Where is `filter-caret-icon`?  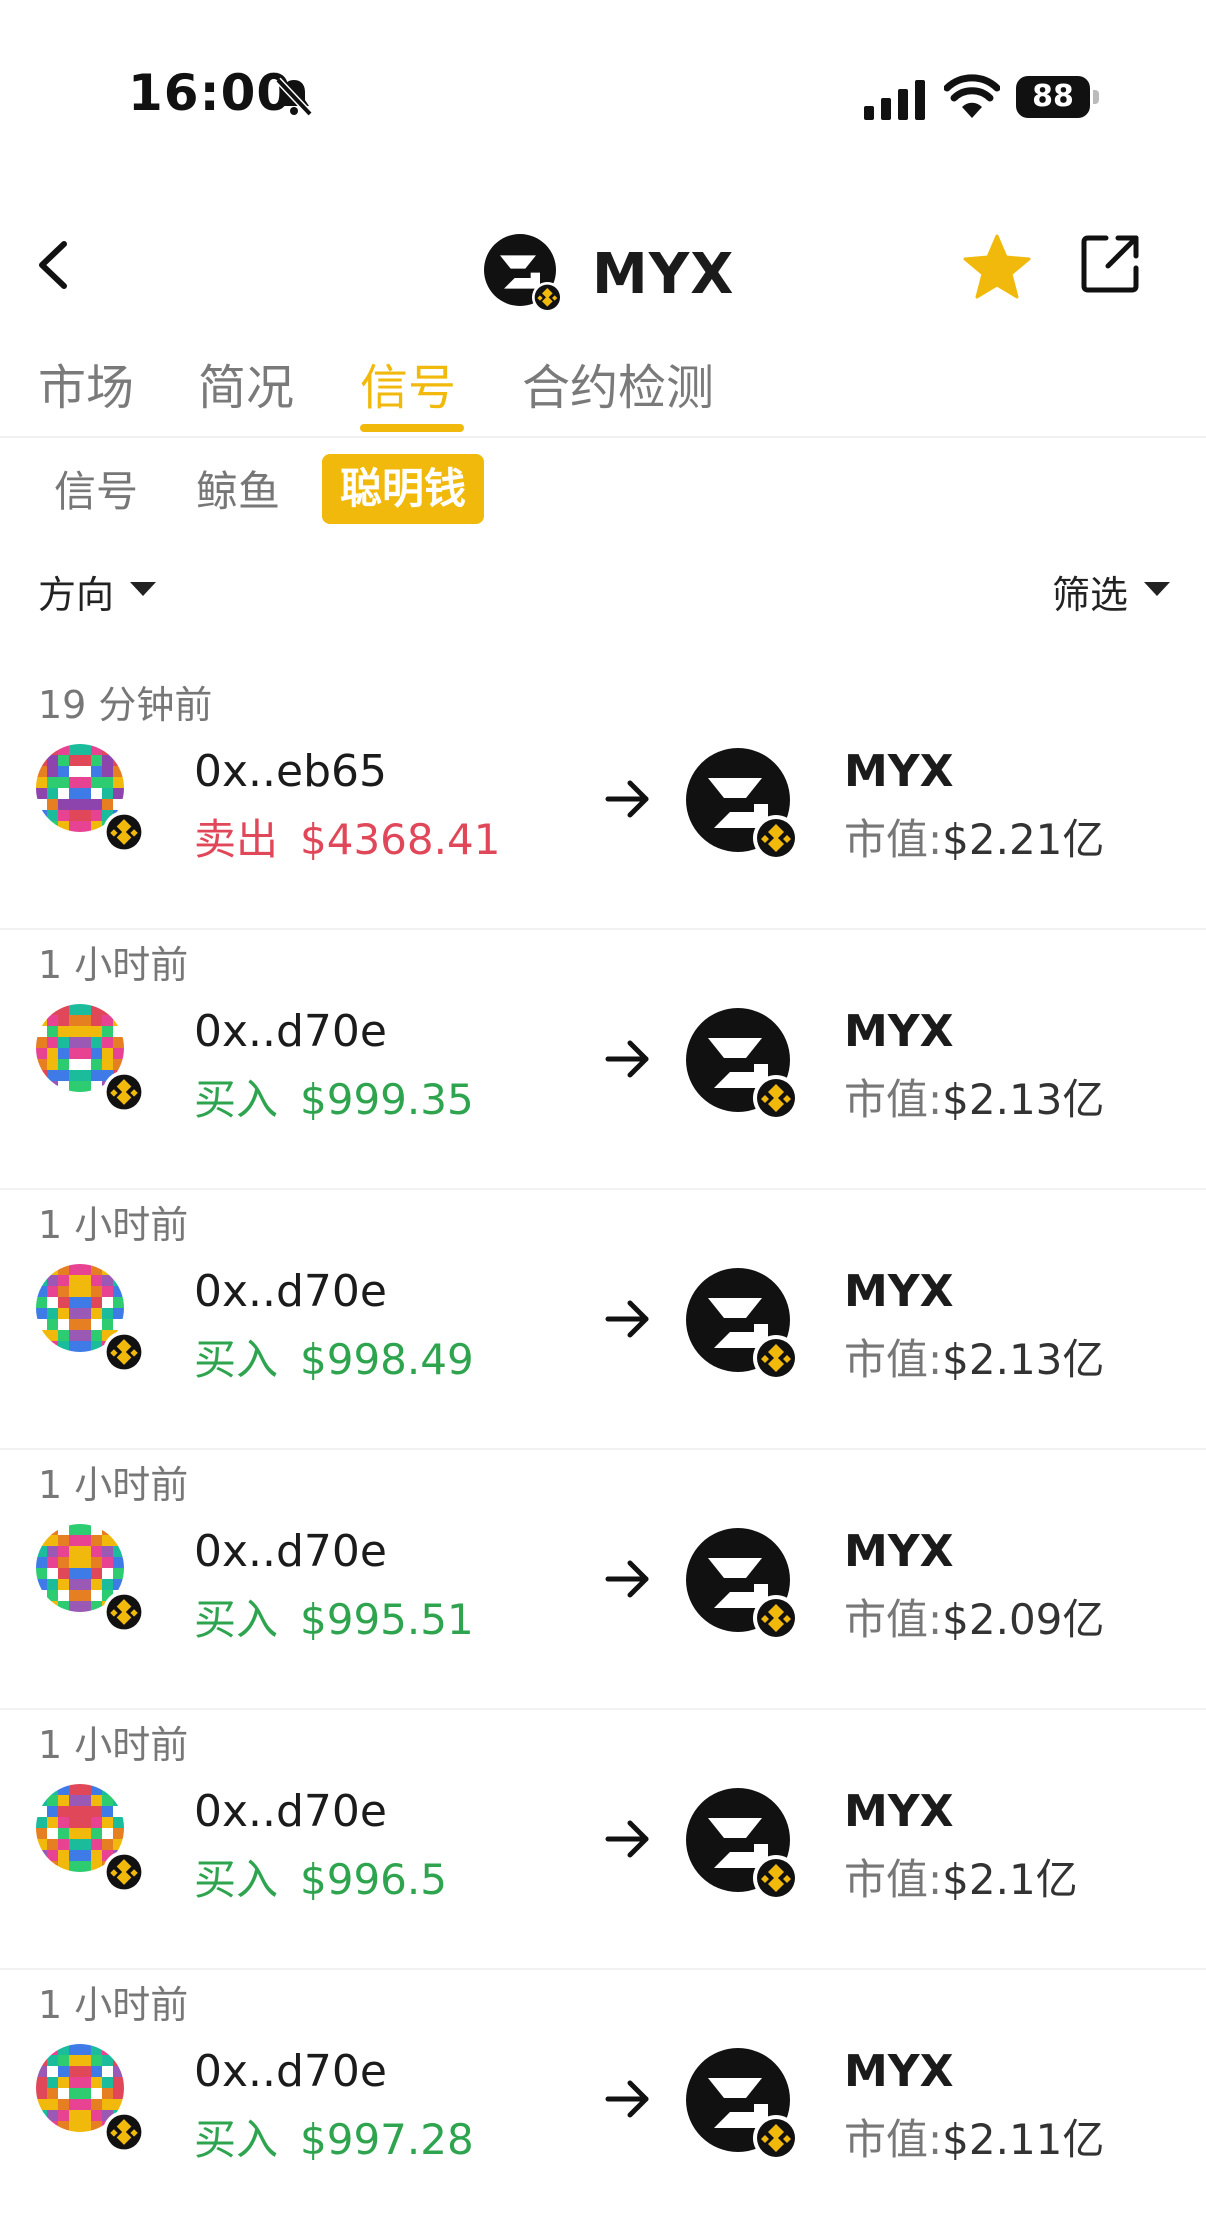
filter-caret-icon is located at coordinates (1157, 589).